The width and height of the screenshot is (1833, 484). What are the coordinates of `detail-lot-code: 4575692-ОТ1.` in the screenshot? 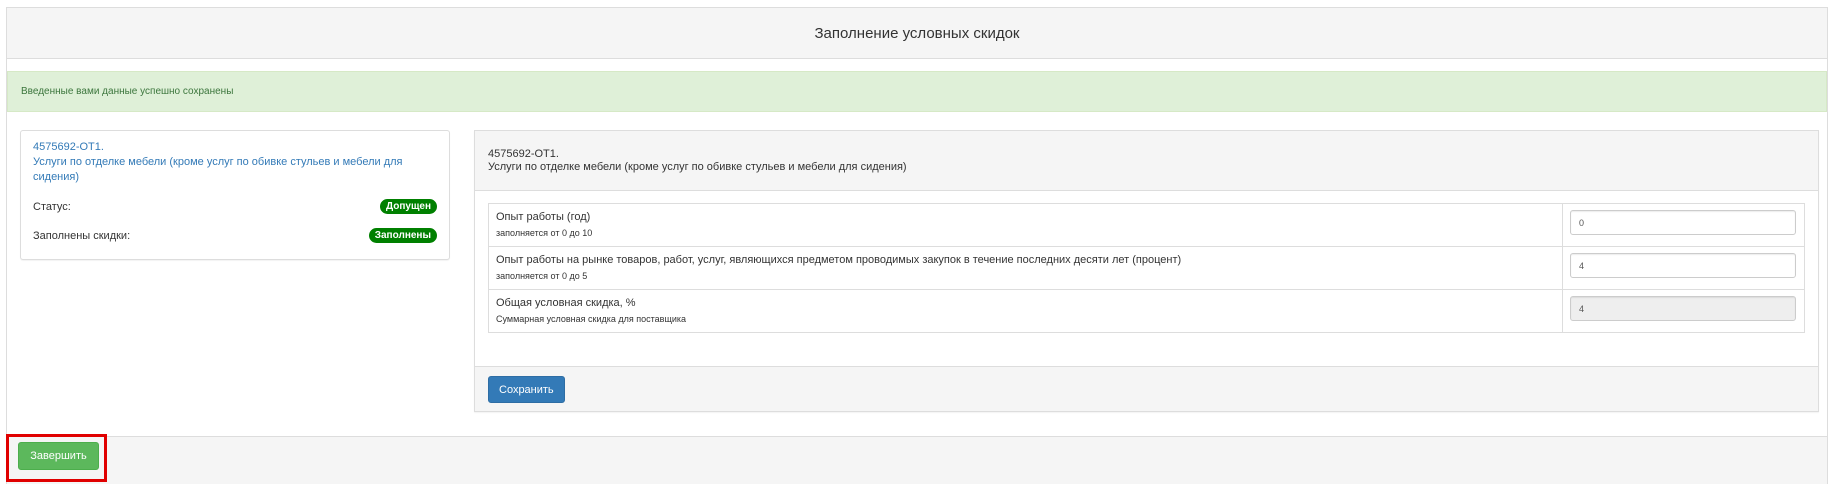 It's located at (523, 154).